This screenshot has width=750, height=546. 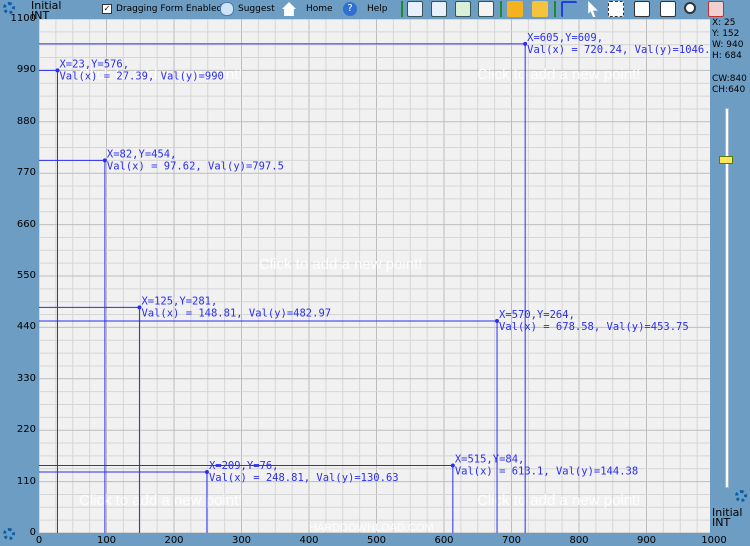 I want to click on zoom-icon, so click(x=690, y=8).